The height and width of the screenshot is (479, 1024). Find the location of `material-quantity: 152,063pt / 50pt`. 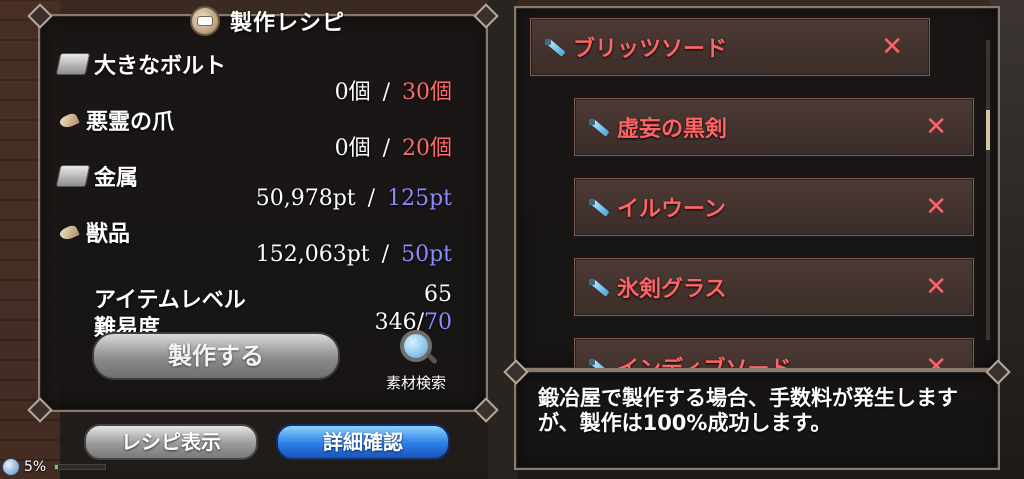

material-quantity: 152,063pt / 50pt is located at coordinates (354, 254).